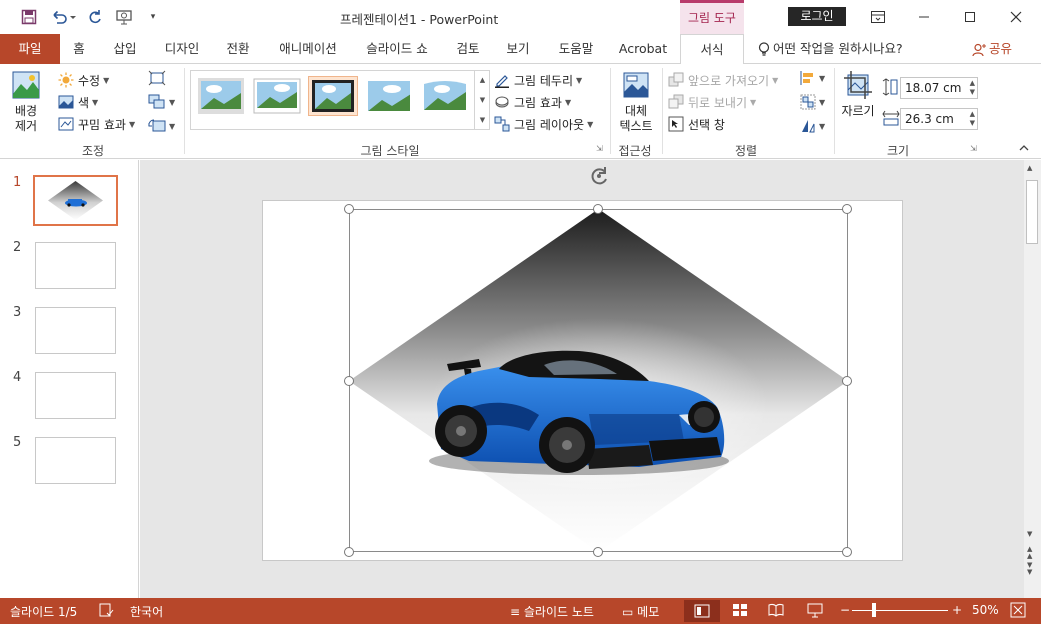  Describe the element at coordinates (520, 17) in the screenshot. I see `title-bar: ▾ 프레젠테이션1 - PowerPoint 그림 도구 로그인` at that location.